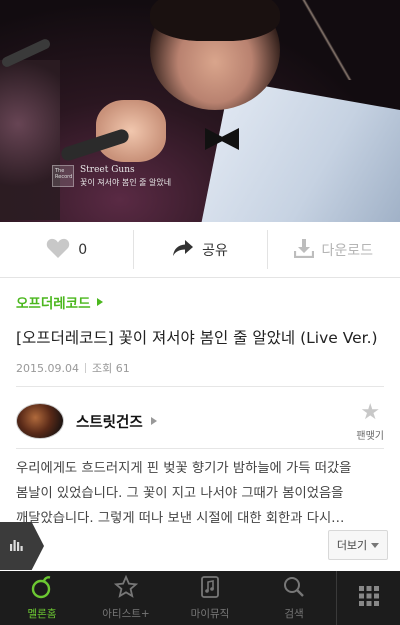  I want to click on nav-search: 검색, so click(294, 598).